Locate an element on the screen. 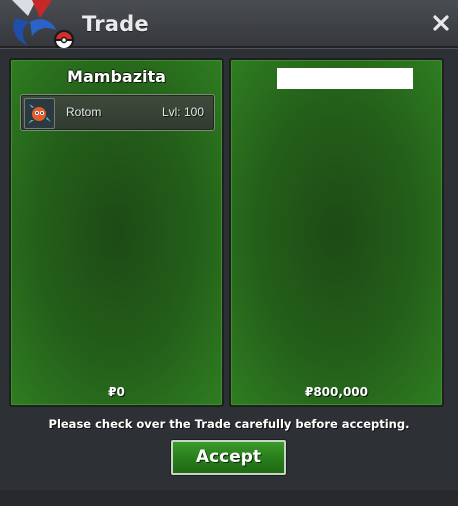 This screenshot has height=506, width=458. offered-pokemon-slot: Rotom Lvl: 100 is located at coordinates (117, 112).